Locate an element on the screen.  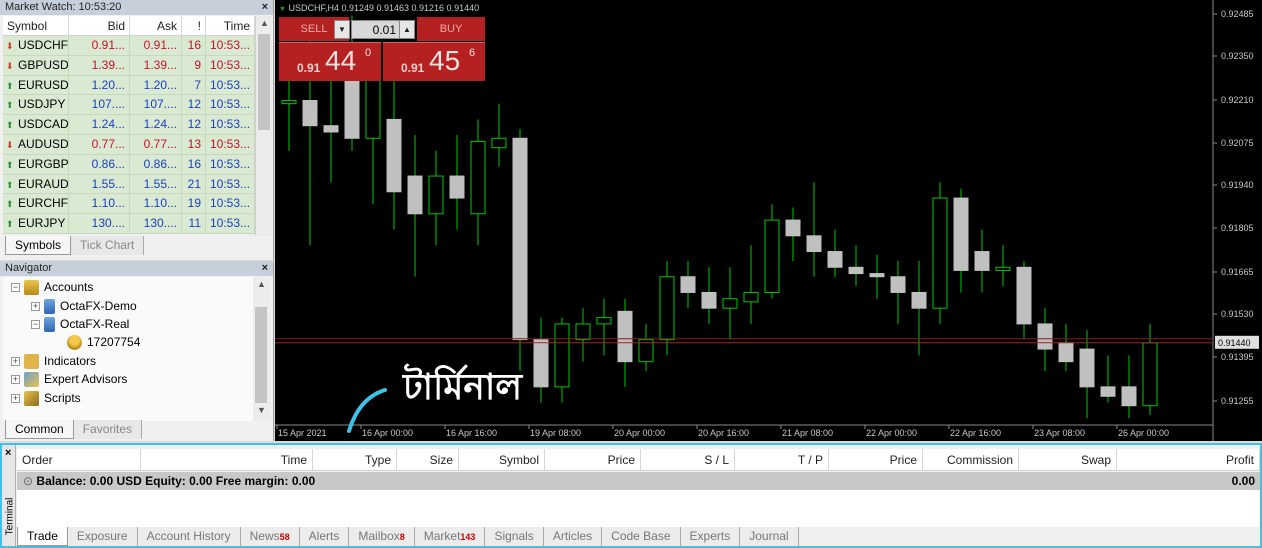
column-header-time: Time is located at coordinates (227, 460).